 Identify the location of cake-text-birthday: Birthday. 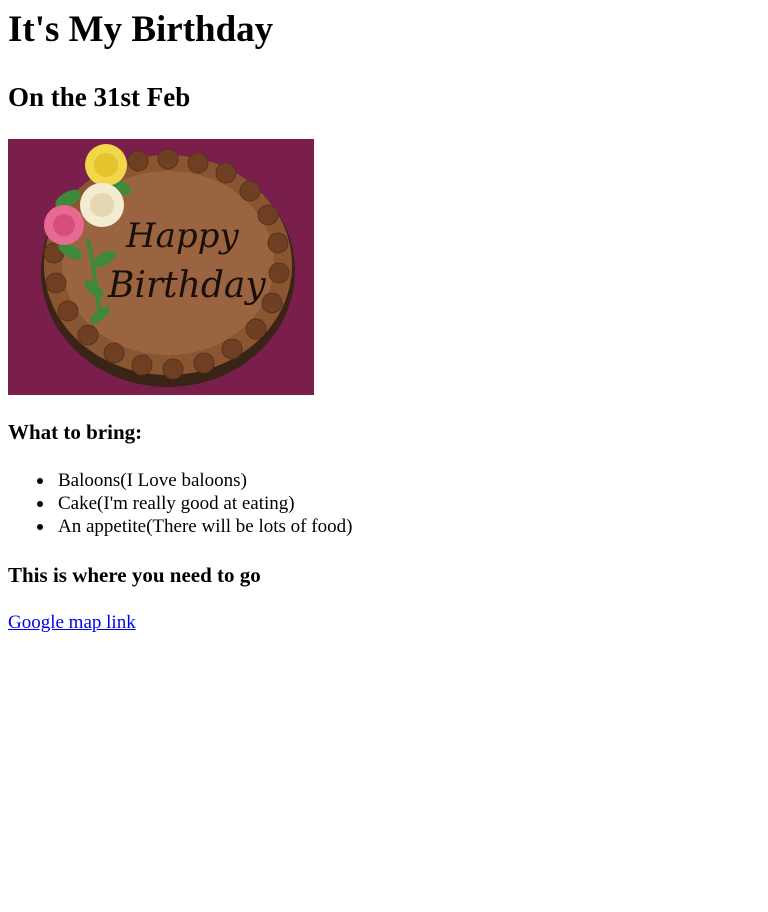
(186, 285).